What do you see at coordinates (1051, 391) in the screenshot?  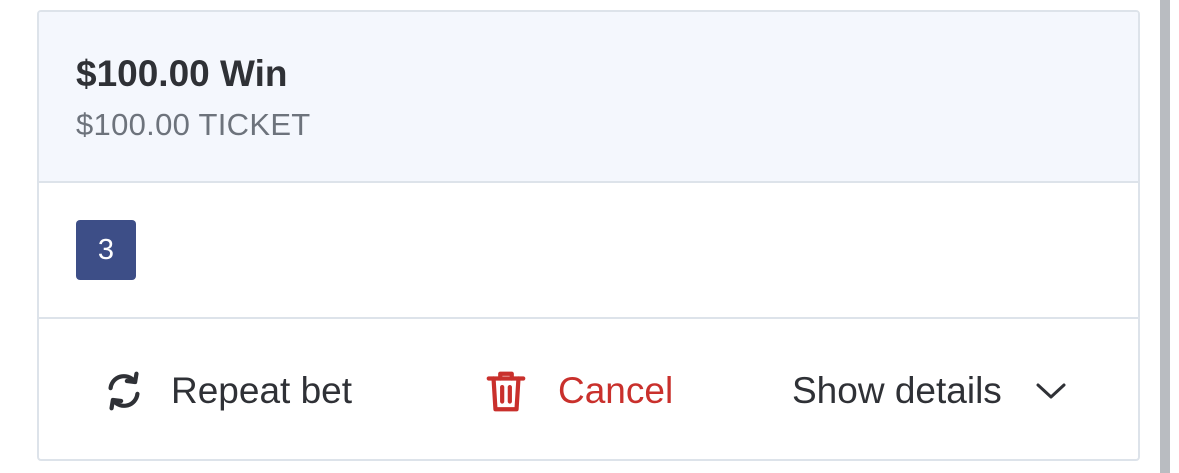 I see `chevron-down-icon` at bounding box center [1051, 391].